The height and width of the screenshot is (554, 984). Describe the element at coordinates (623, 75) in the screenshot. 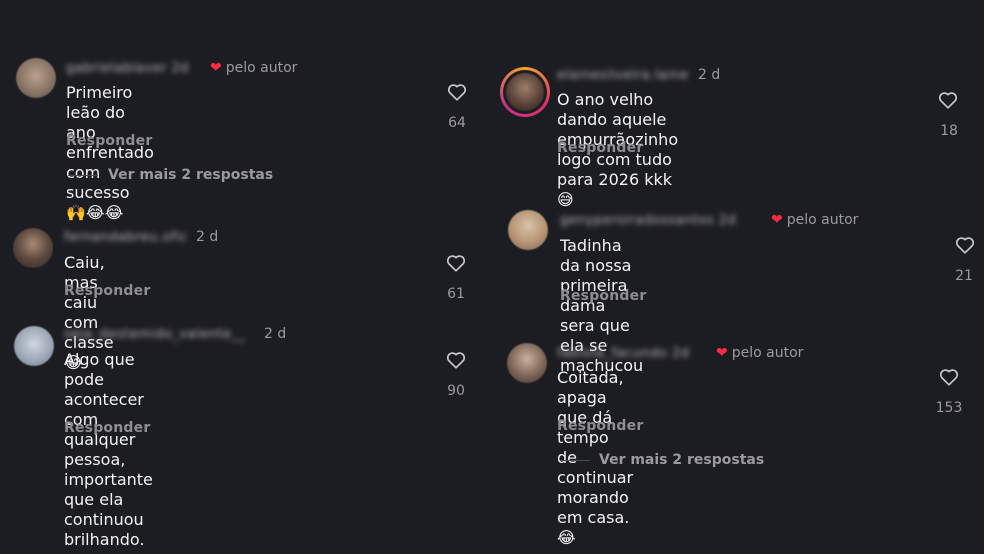

I see `username: elainesilveira.laine` at that location.